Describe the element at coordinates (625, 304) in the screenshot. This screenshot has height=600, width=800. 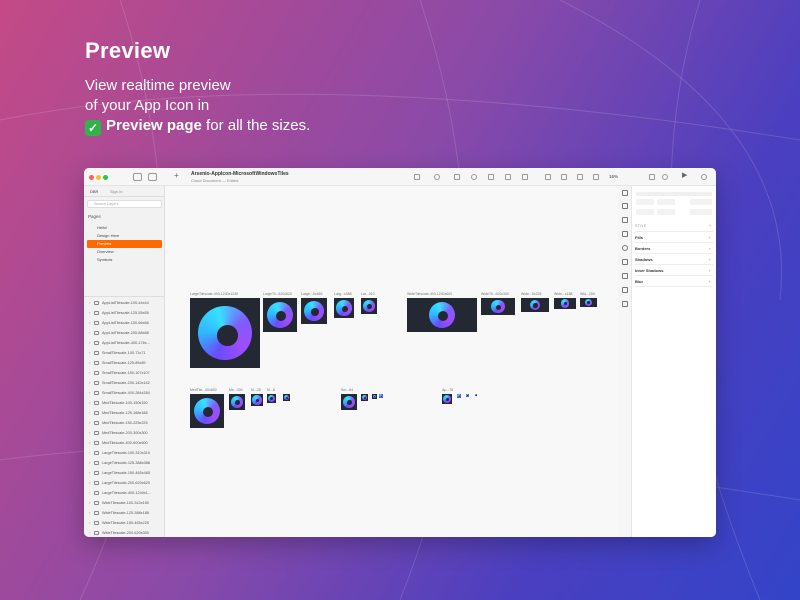
I see `notes-icon` at that location.